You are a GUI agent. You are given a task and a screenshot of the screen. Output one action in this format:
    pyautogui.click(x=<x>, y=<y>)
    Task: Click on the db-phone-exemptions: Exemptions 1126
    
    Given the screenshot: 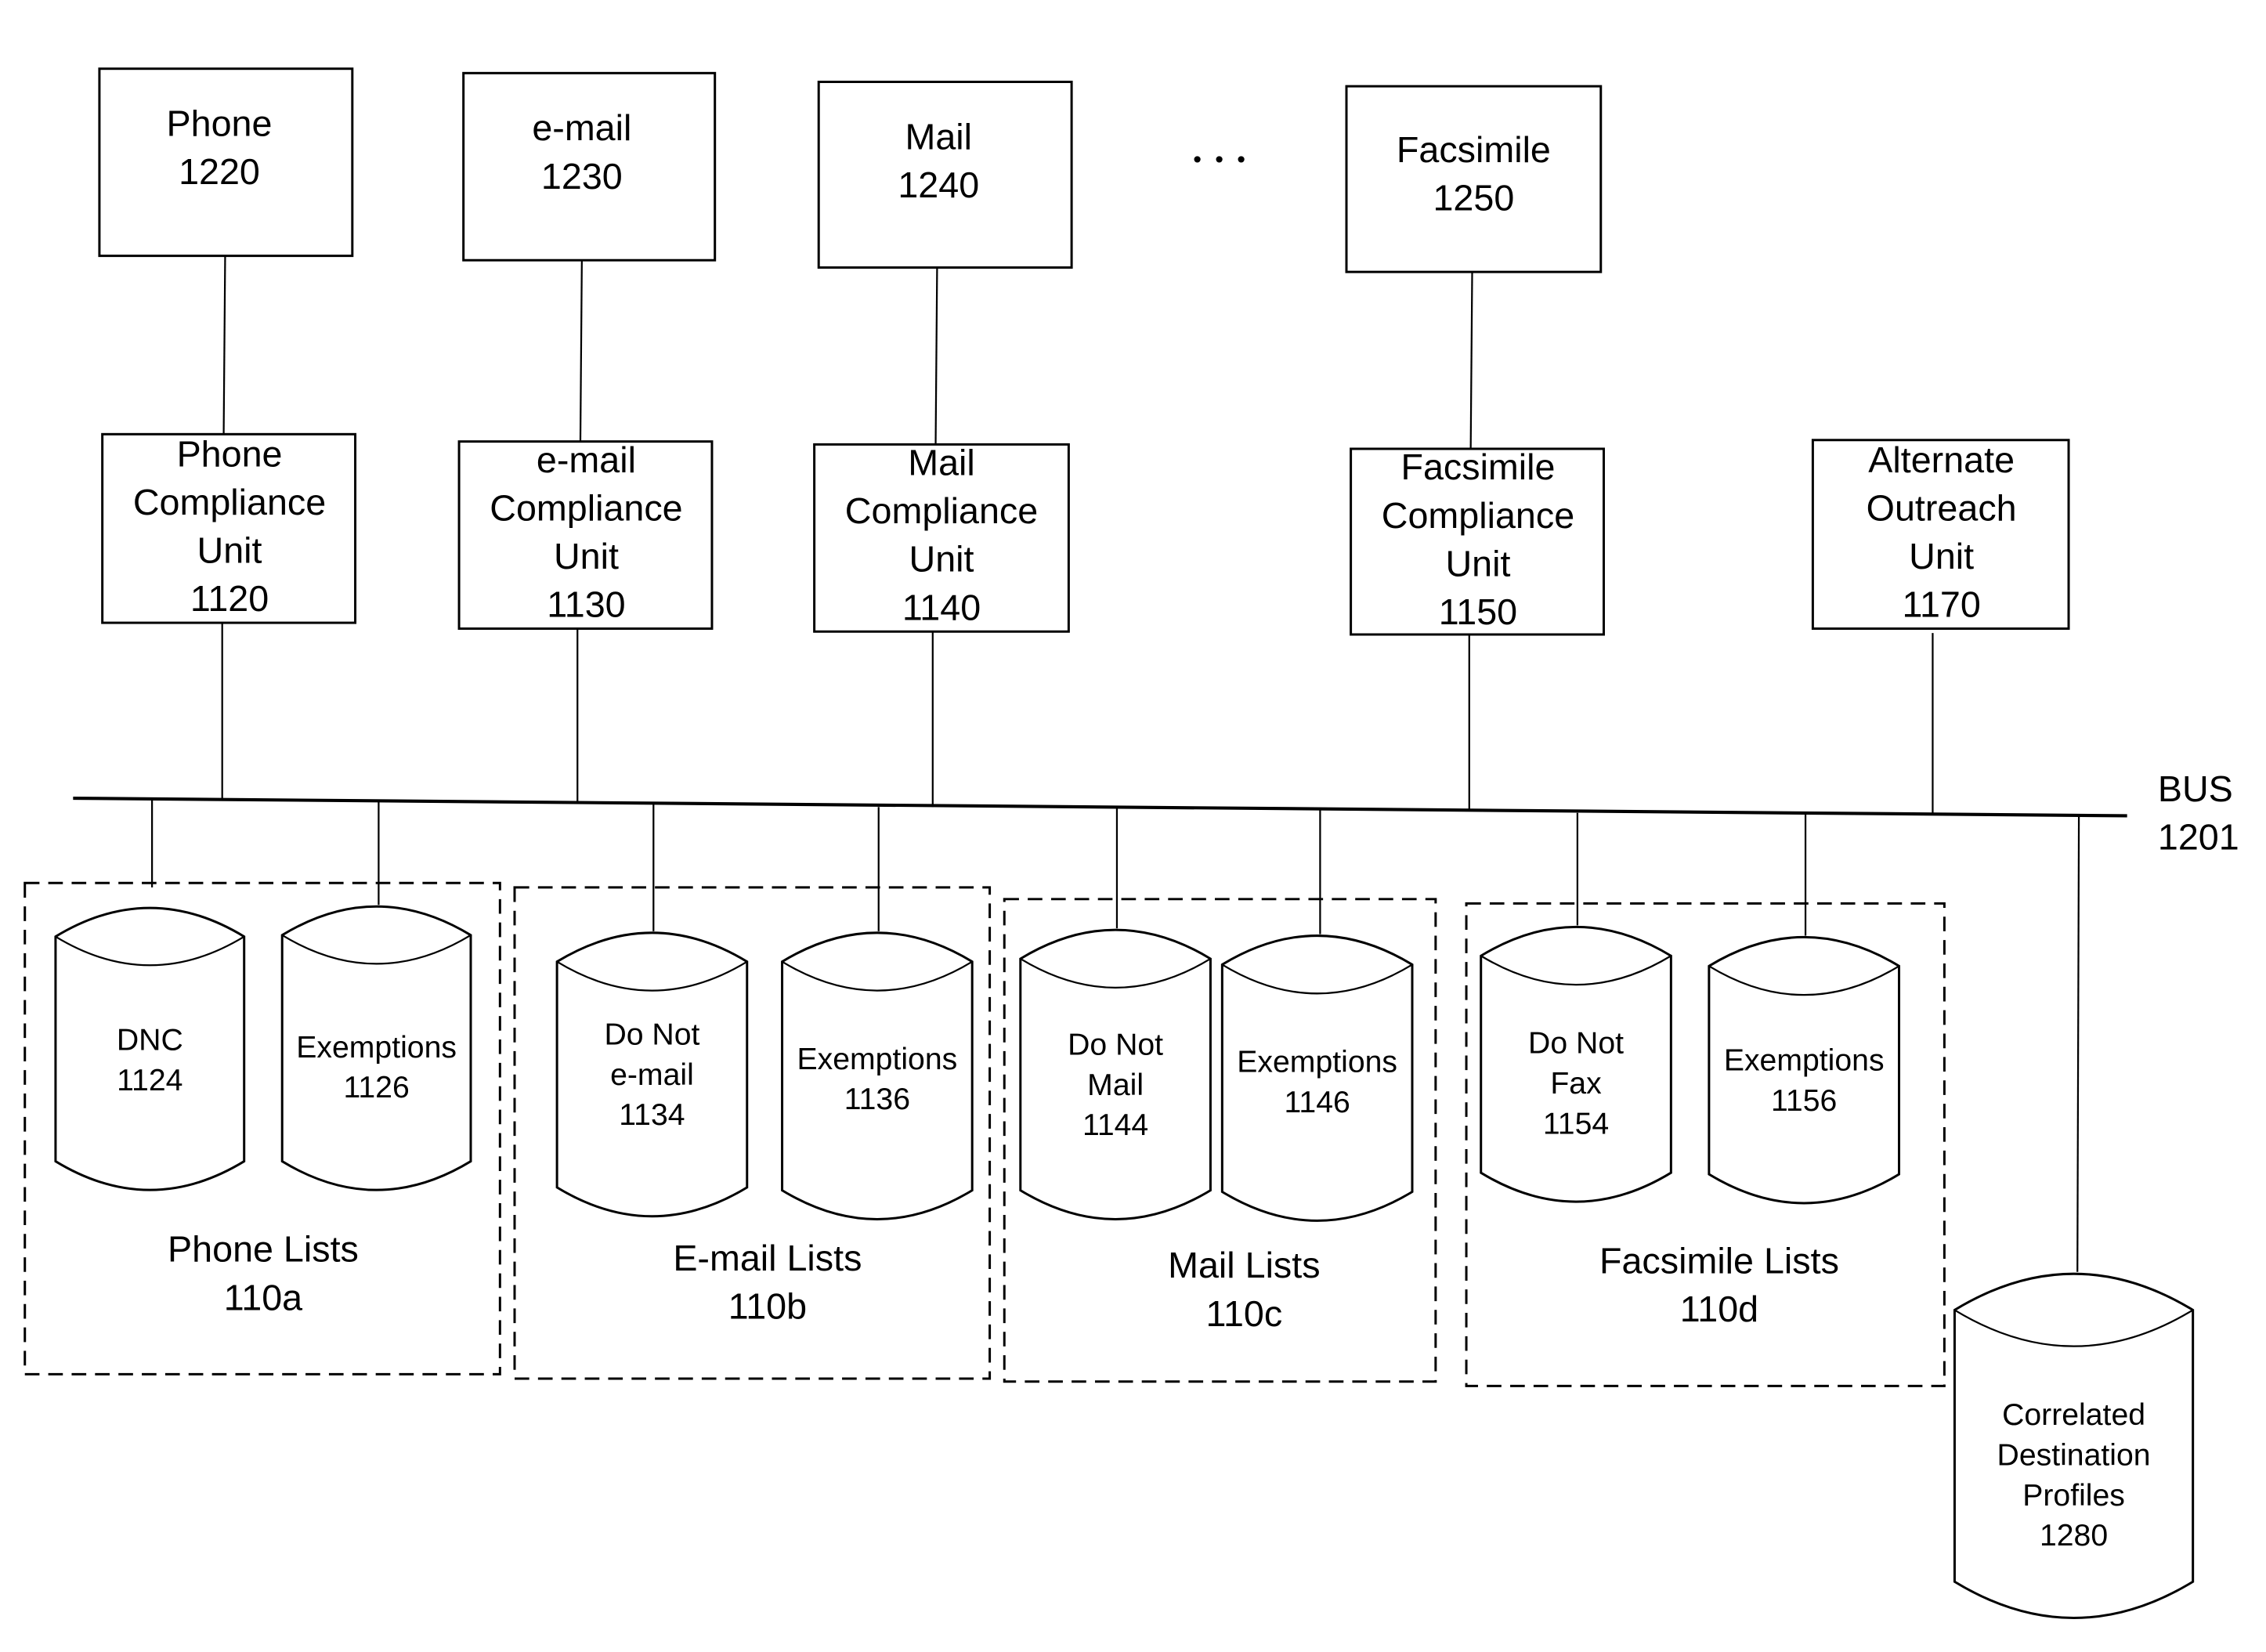 What is the action you would take?
    pyautogui.click(x=376, y=1048)
    